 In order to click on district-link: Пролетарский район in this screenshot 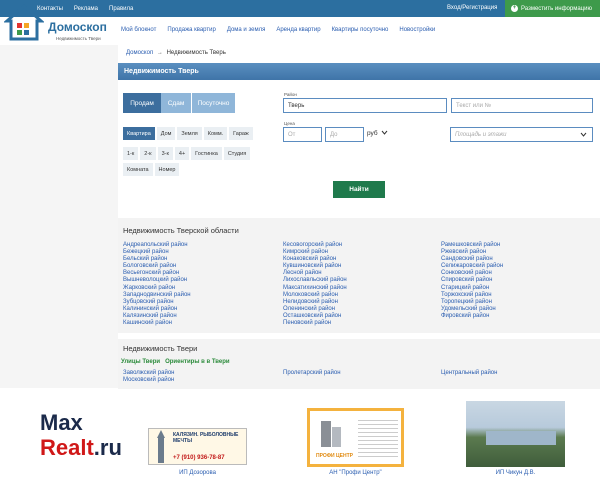, I will do `click(312, 373)`.